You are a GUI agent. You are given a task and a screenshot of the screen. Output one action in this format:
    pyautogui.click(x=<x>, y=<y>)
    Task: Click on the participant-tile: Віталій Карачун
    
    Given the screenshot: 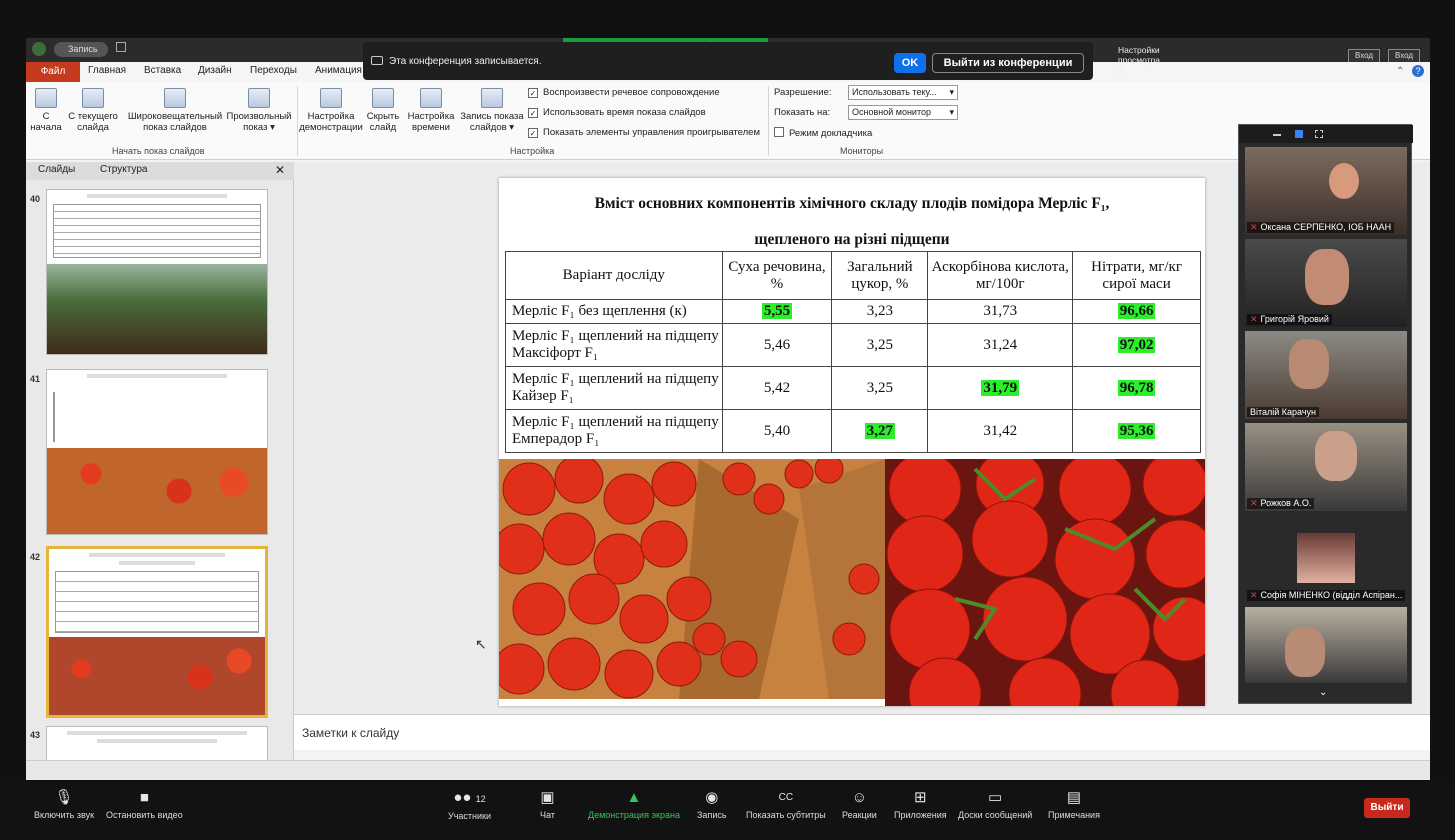 What is the action you would take?
    pyautogui.click(x=1326, y=375)
    